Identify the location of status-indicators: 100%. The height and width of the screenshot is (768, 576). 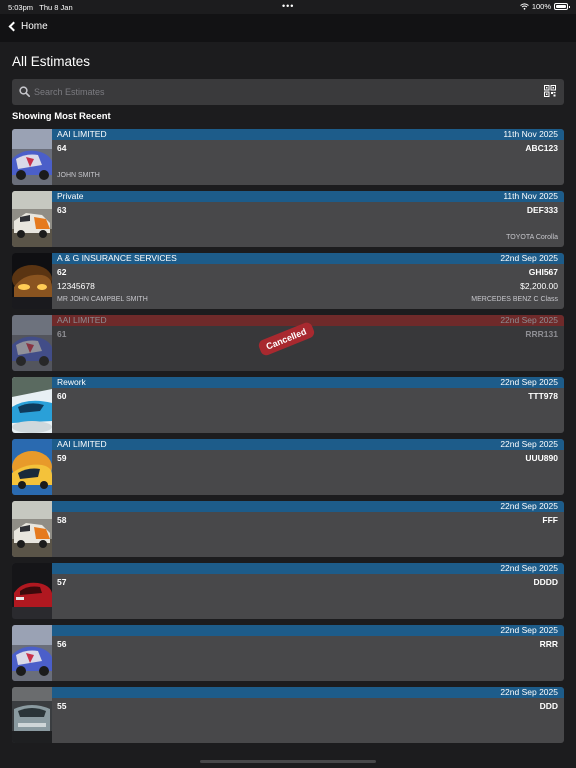
(544, 6).